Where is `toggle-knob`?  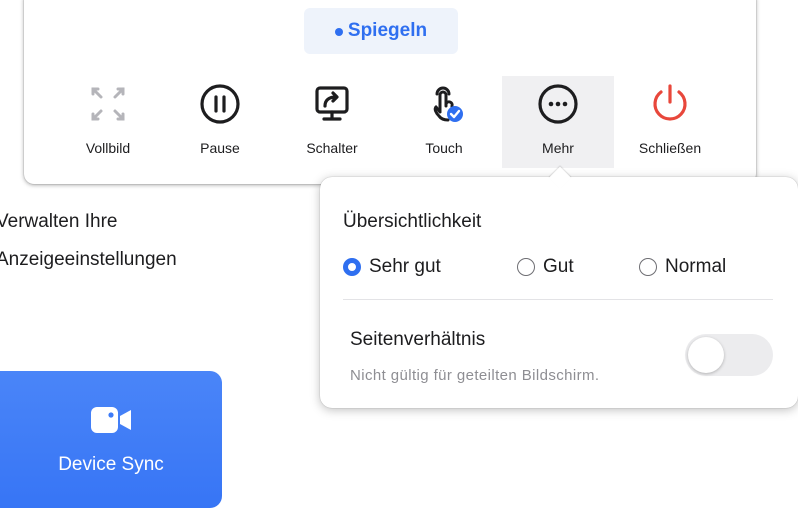
toggle-knob is located at coordinates (706, 355).